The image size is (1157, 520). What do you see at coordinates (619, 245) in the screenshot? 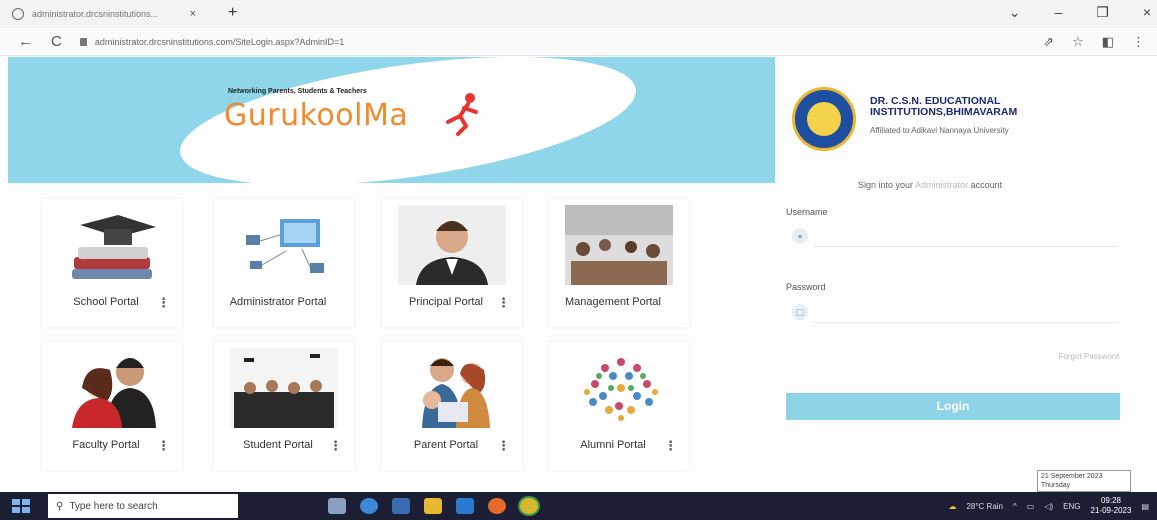
I see `meeting-photo-icon` at bounding box center [619, 245].